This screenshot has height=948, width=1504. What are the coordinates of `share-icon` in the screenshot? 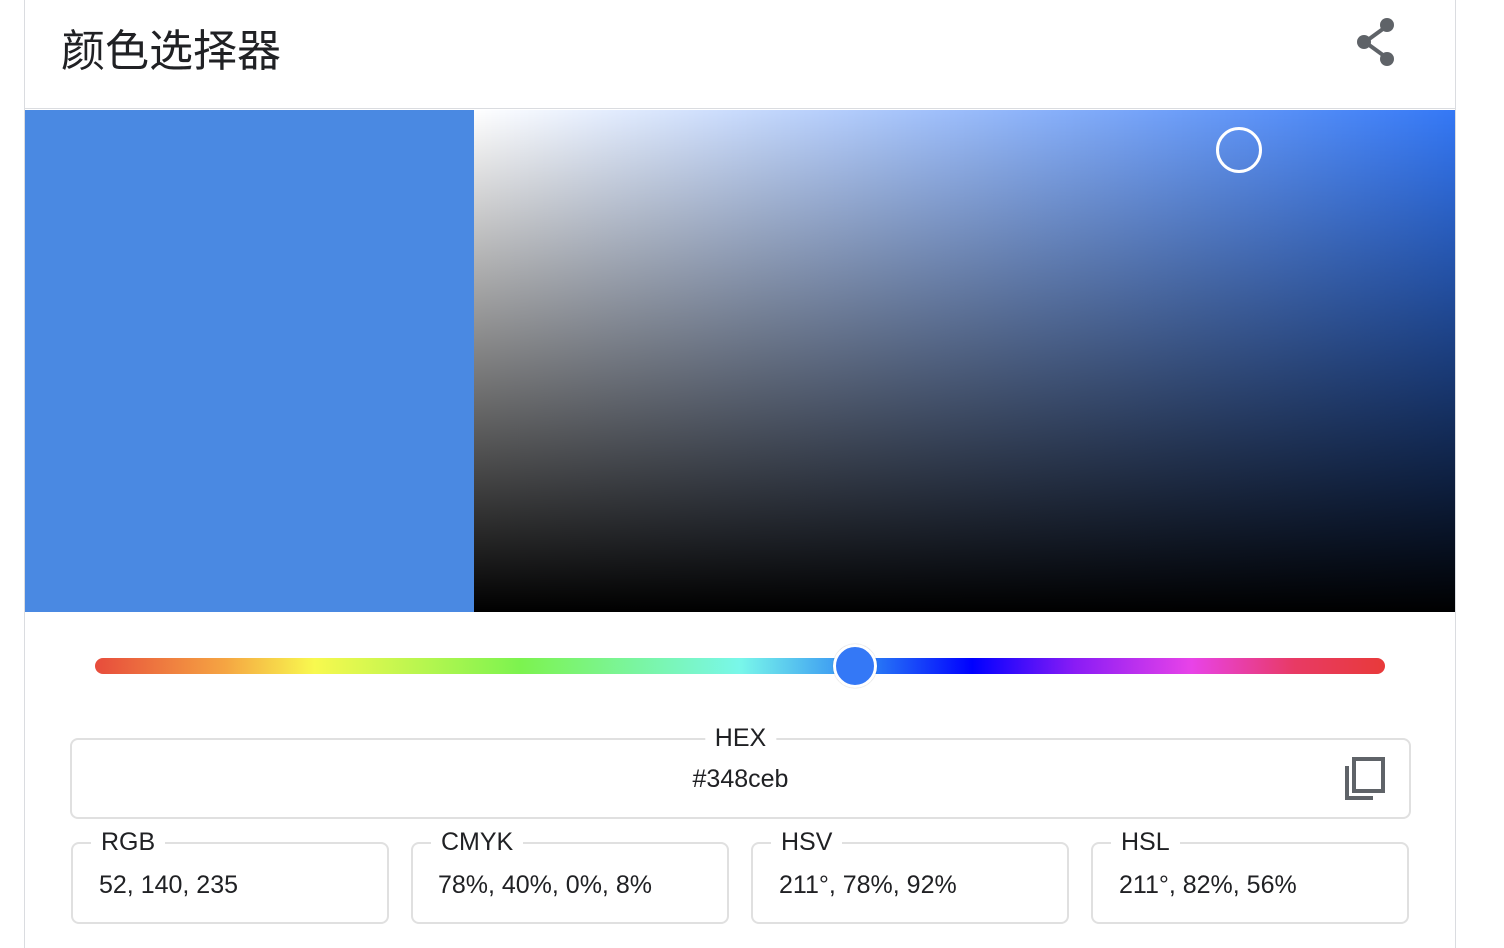 It's located at (1375, 42).